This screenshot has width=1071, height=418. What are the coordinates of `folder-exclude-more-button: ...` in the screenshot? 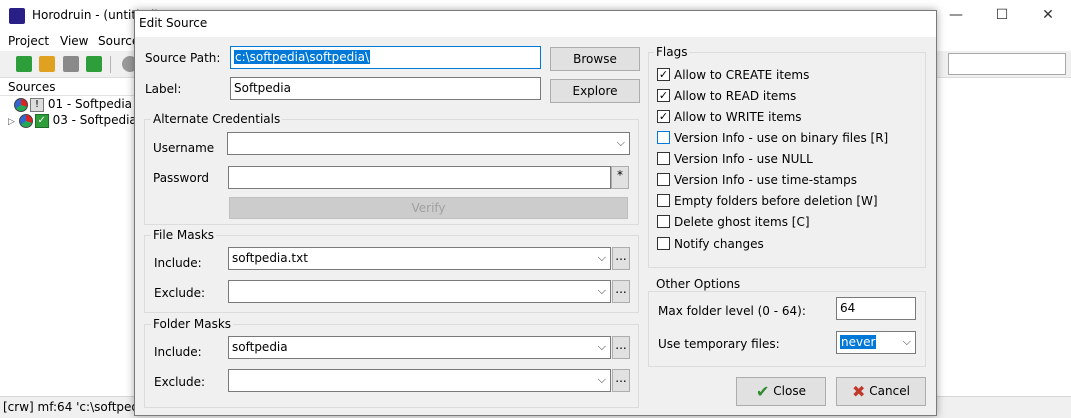 It's located at (621, 380).